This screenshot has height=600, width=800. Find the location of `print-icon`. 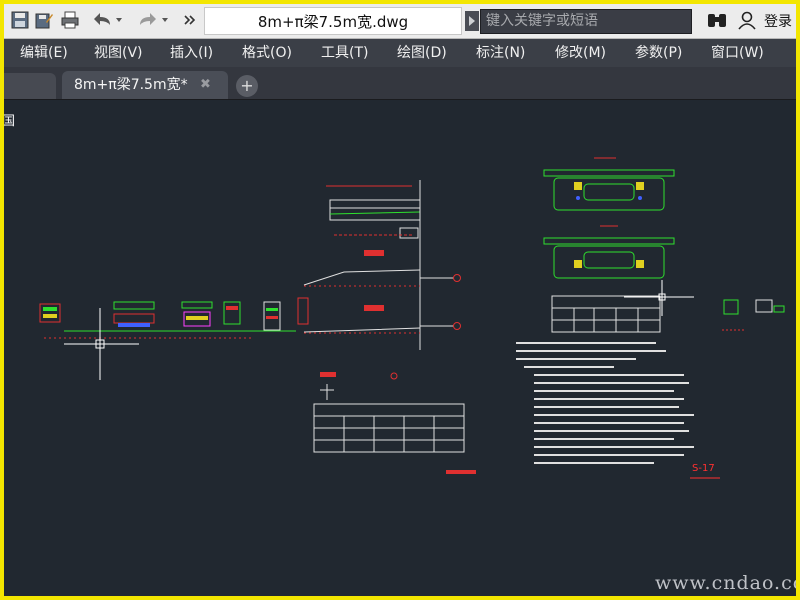

print-icon is located at coordinates (70, 20).